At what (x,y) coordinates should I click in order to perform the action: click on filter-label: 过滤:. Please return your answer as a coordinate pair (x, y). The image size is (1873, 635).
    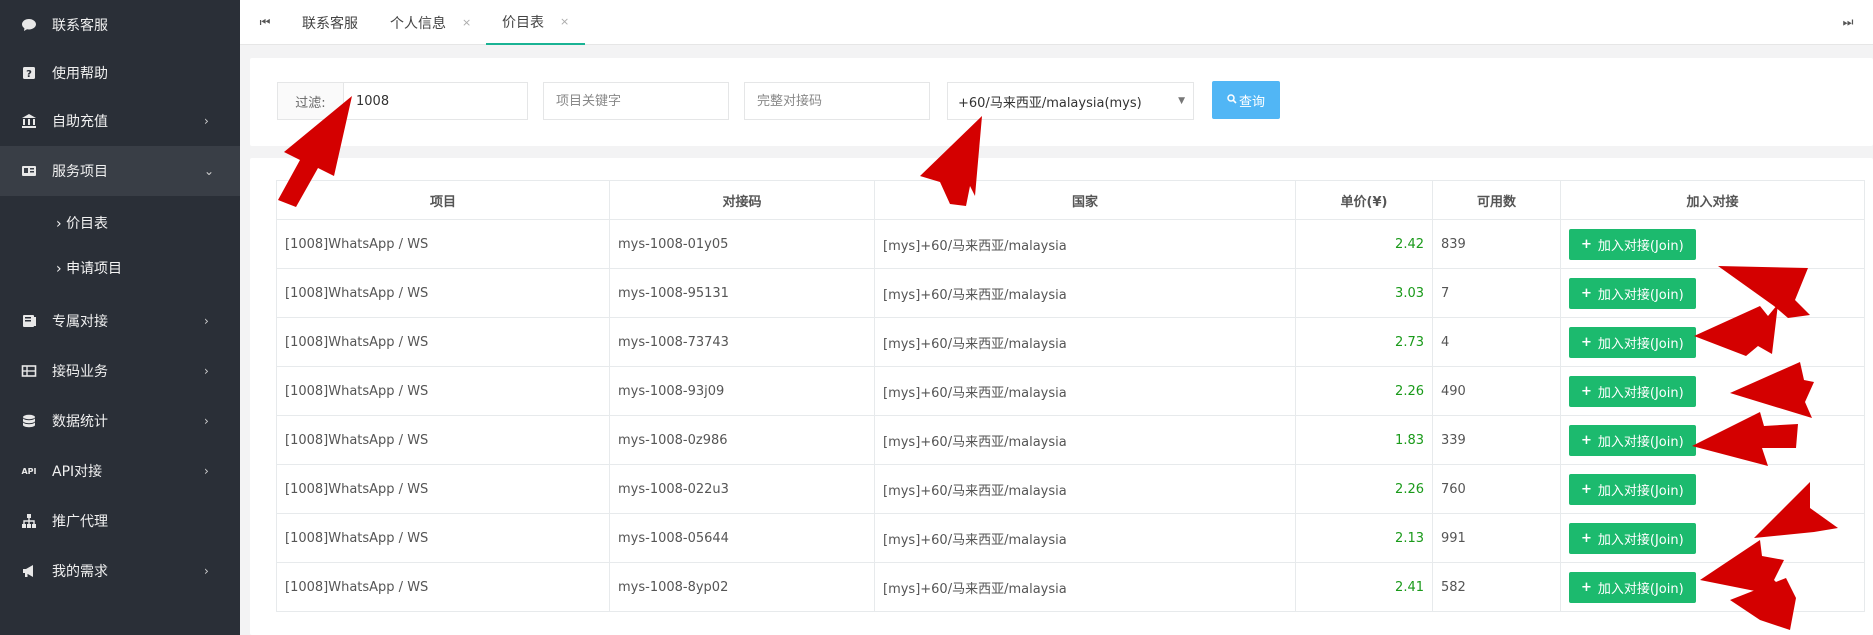
    Looking at the image, I should click on (311, 101).